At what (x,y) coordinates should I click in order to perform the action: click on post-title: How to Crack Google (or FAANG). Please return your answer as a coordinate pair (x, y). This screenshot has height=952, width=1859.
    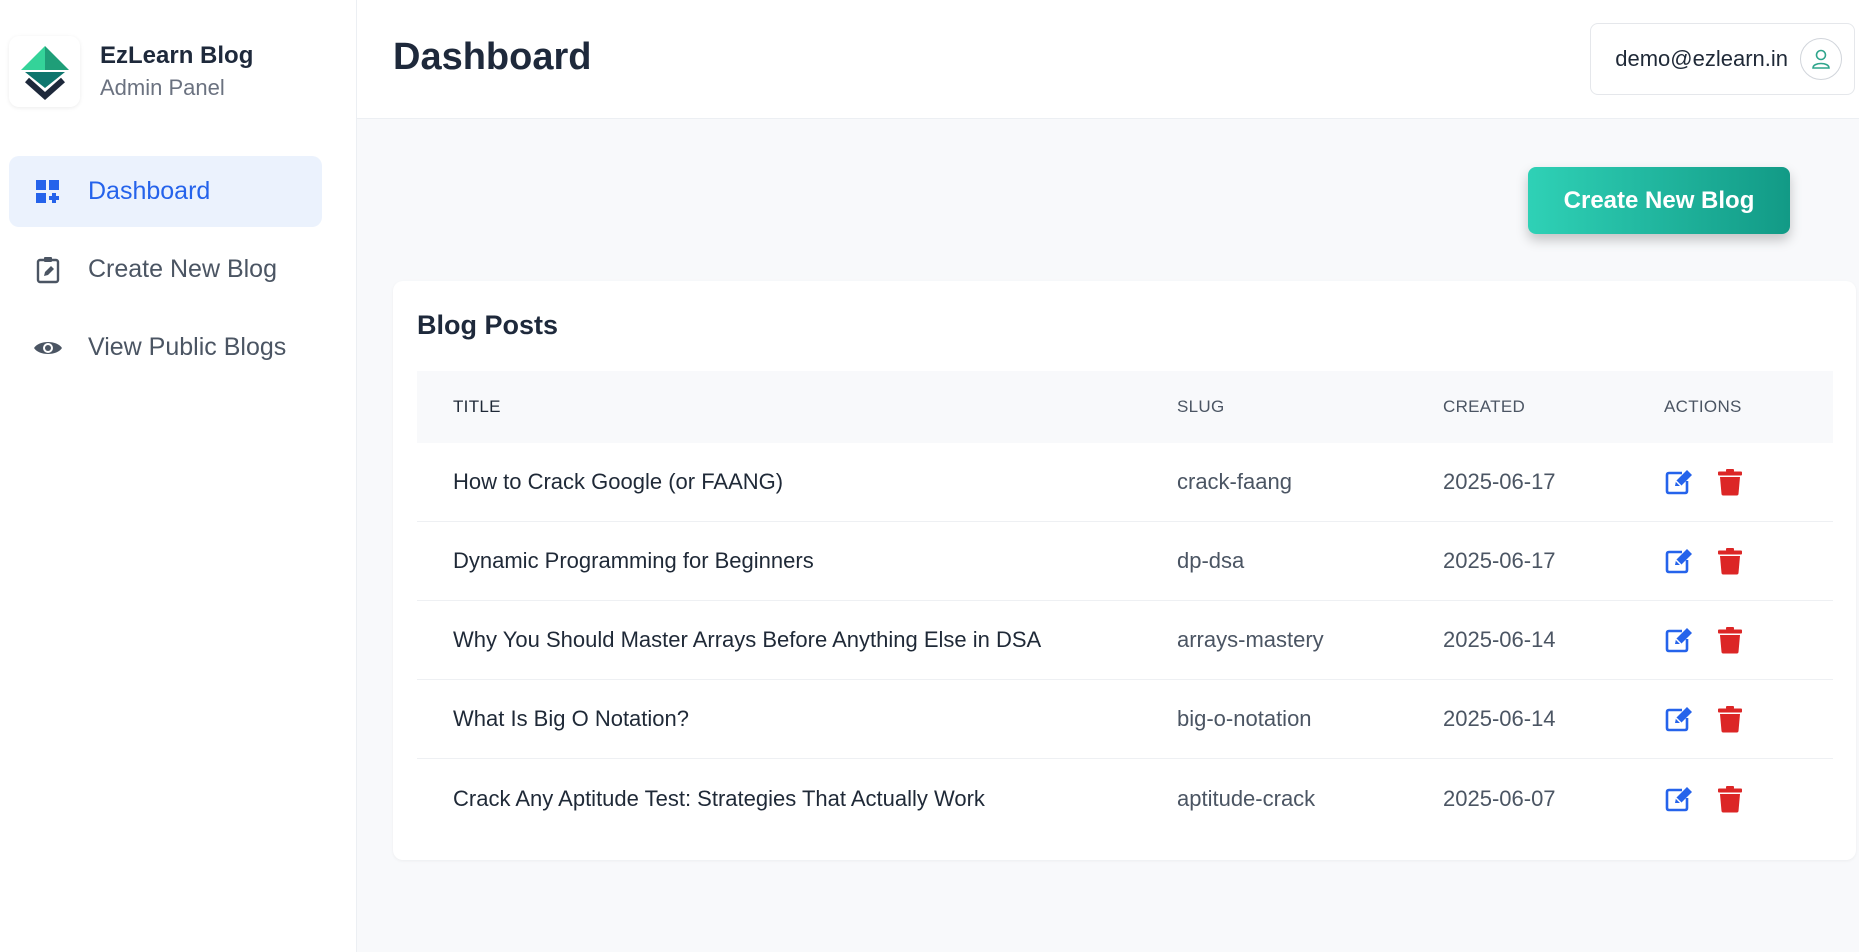
    Looking at the image, I should click on (618, 481).